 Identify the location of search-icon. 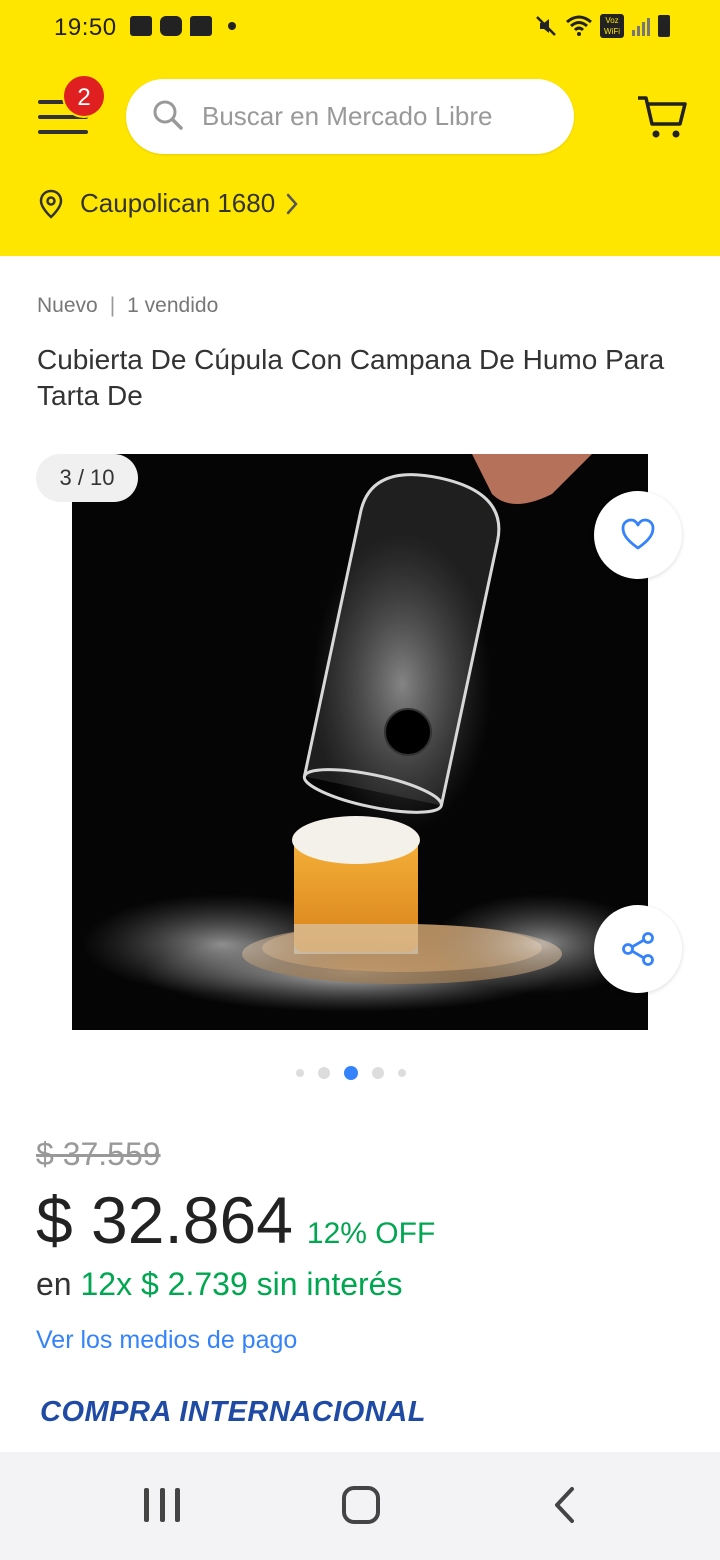
(168, 115).